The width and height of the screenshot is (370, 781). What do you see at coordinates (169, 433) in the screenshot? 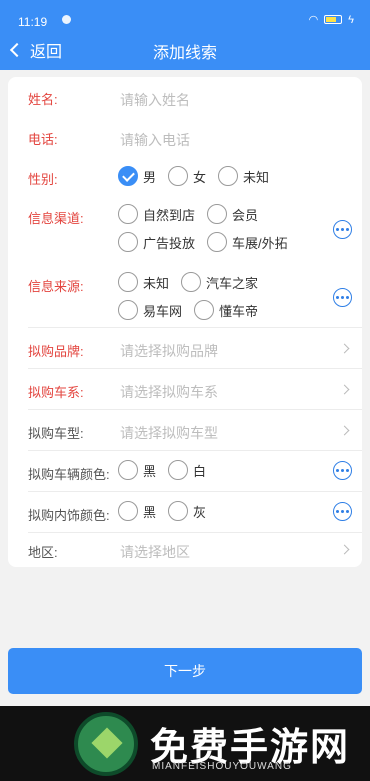
I see `model-select: 请选择拟购车型` at bounding box center [169, 433].